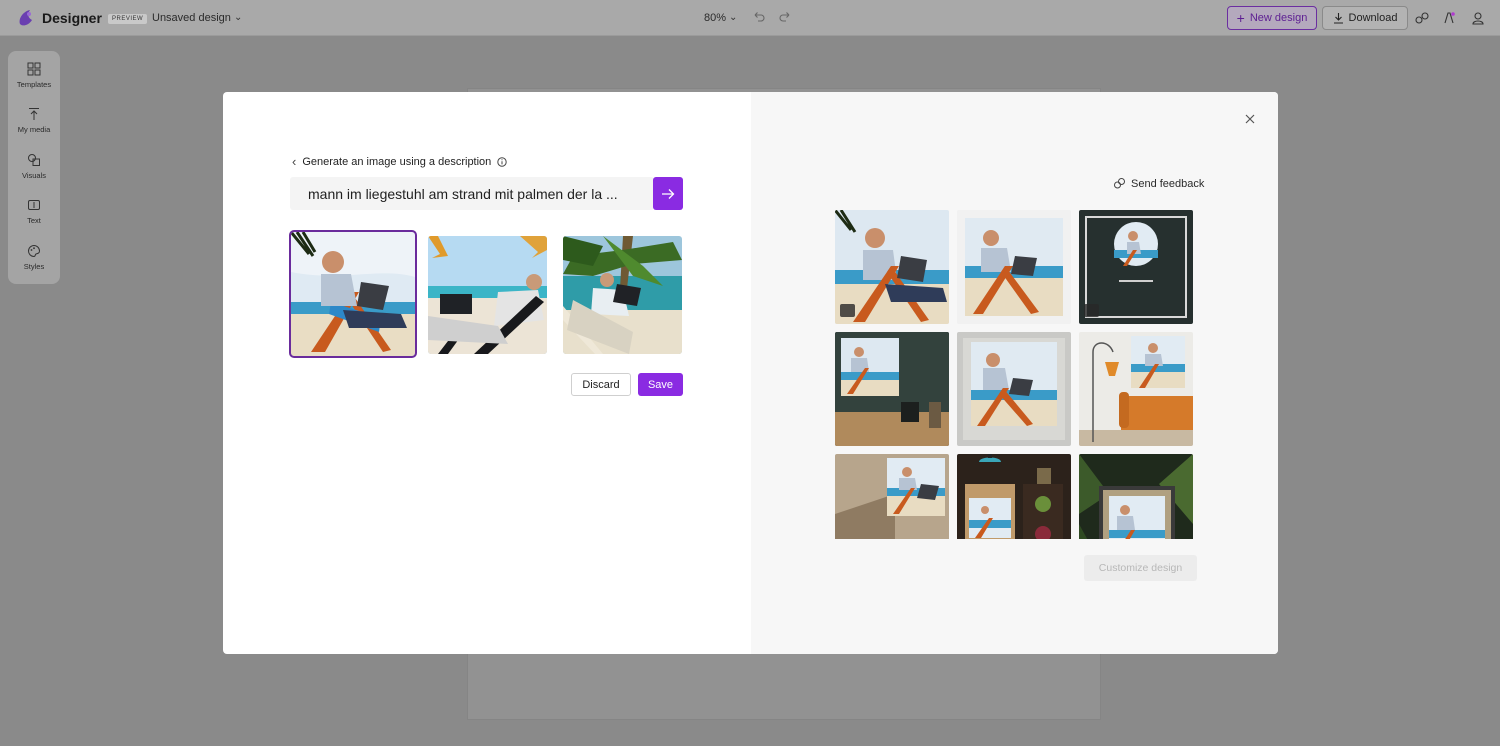 The height and width of the screenshot is (746, 1500). What do you see at coordinates (1250, 119) in the screenshot?
I see `close-icon` at bounding box center [1250, 119].